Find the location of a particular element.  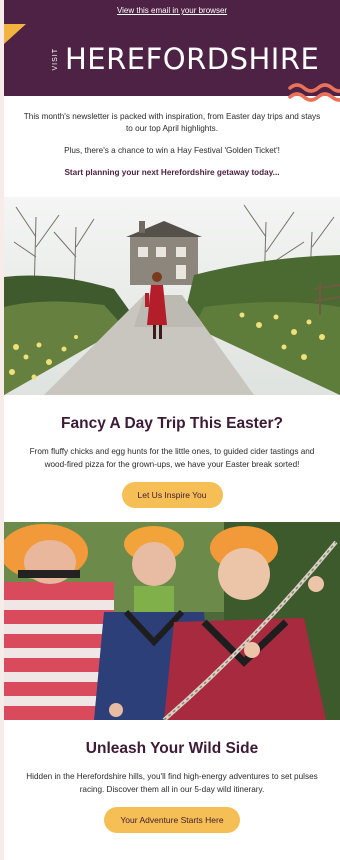

corner-flag-decoration is located at coordinates (15, 34).